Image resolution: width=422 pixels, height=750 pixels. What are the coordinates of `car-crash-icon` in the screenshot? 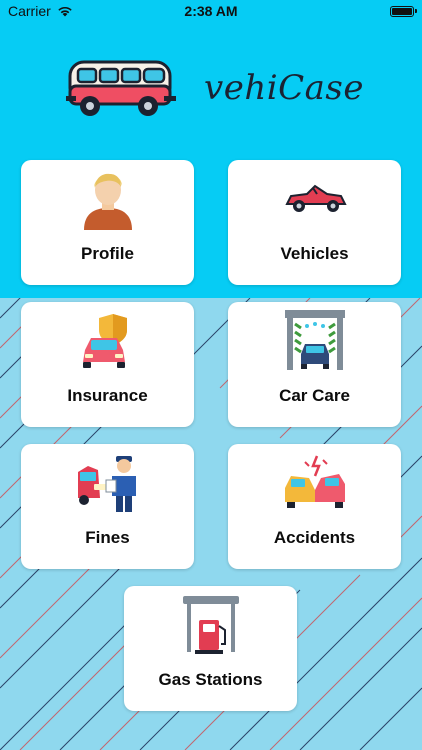 It's located at (314, 481).